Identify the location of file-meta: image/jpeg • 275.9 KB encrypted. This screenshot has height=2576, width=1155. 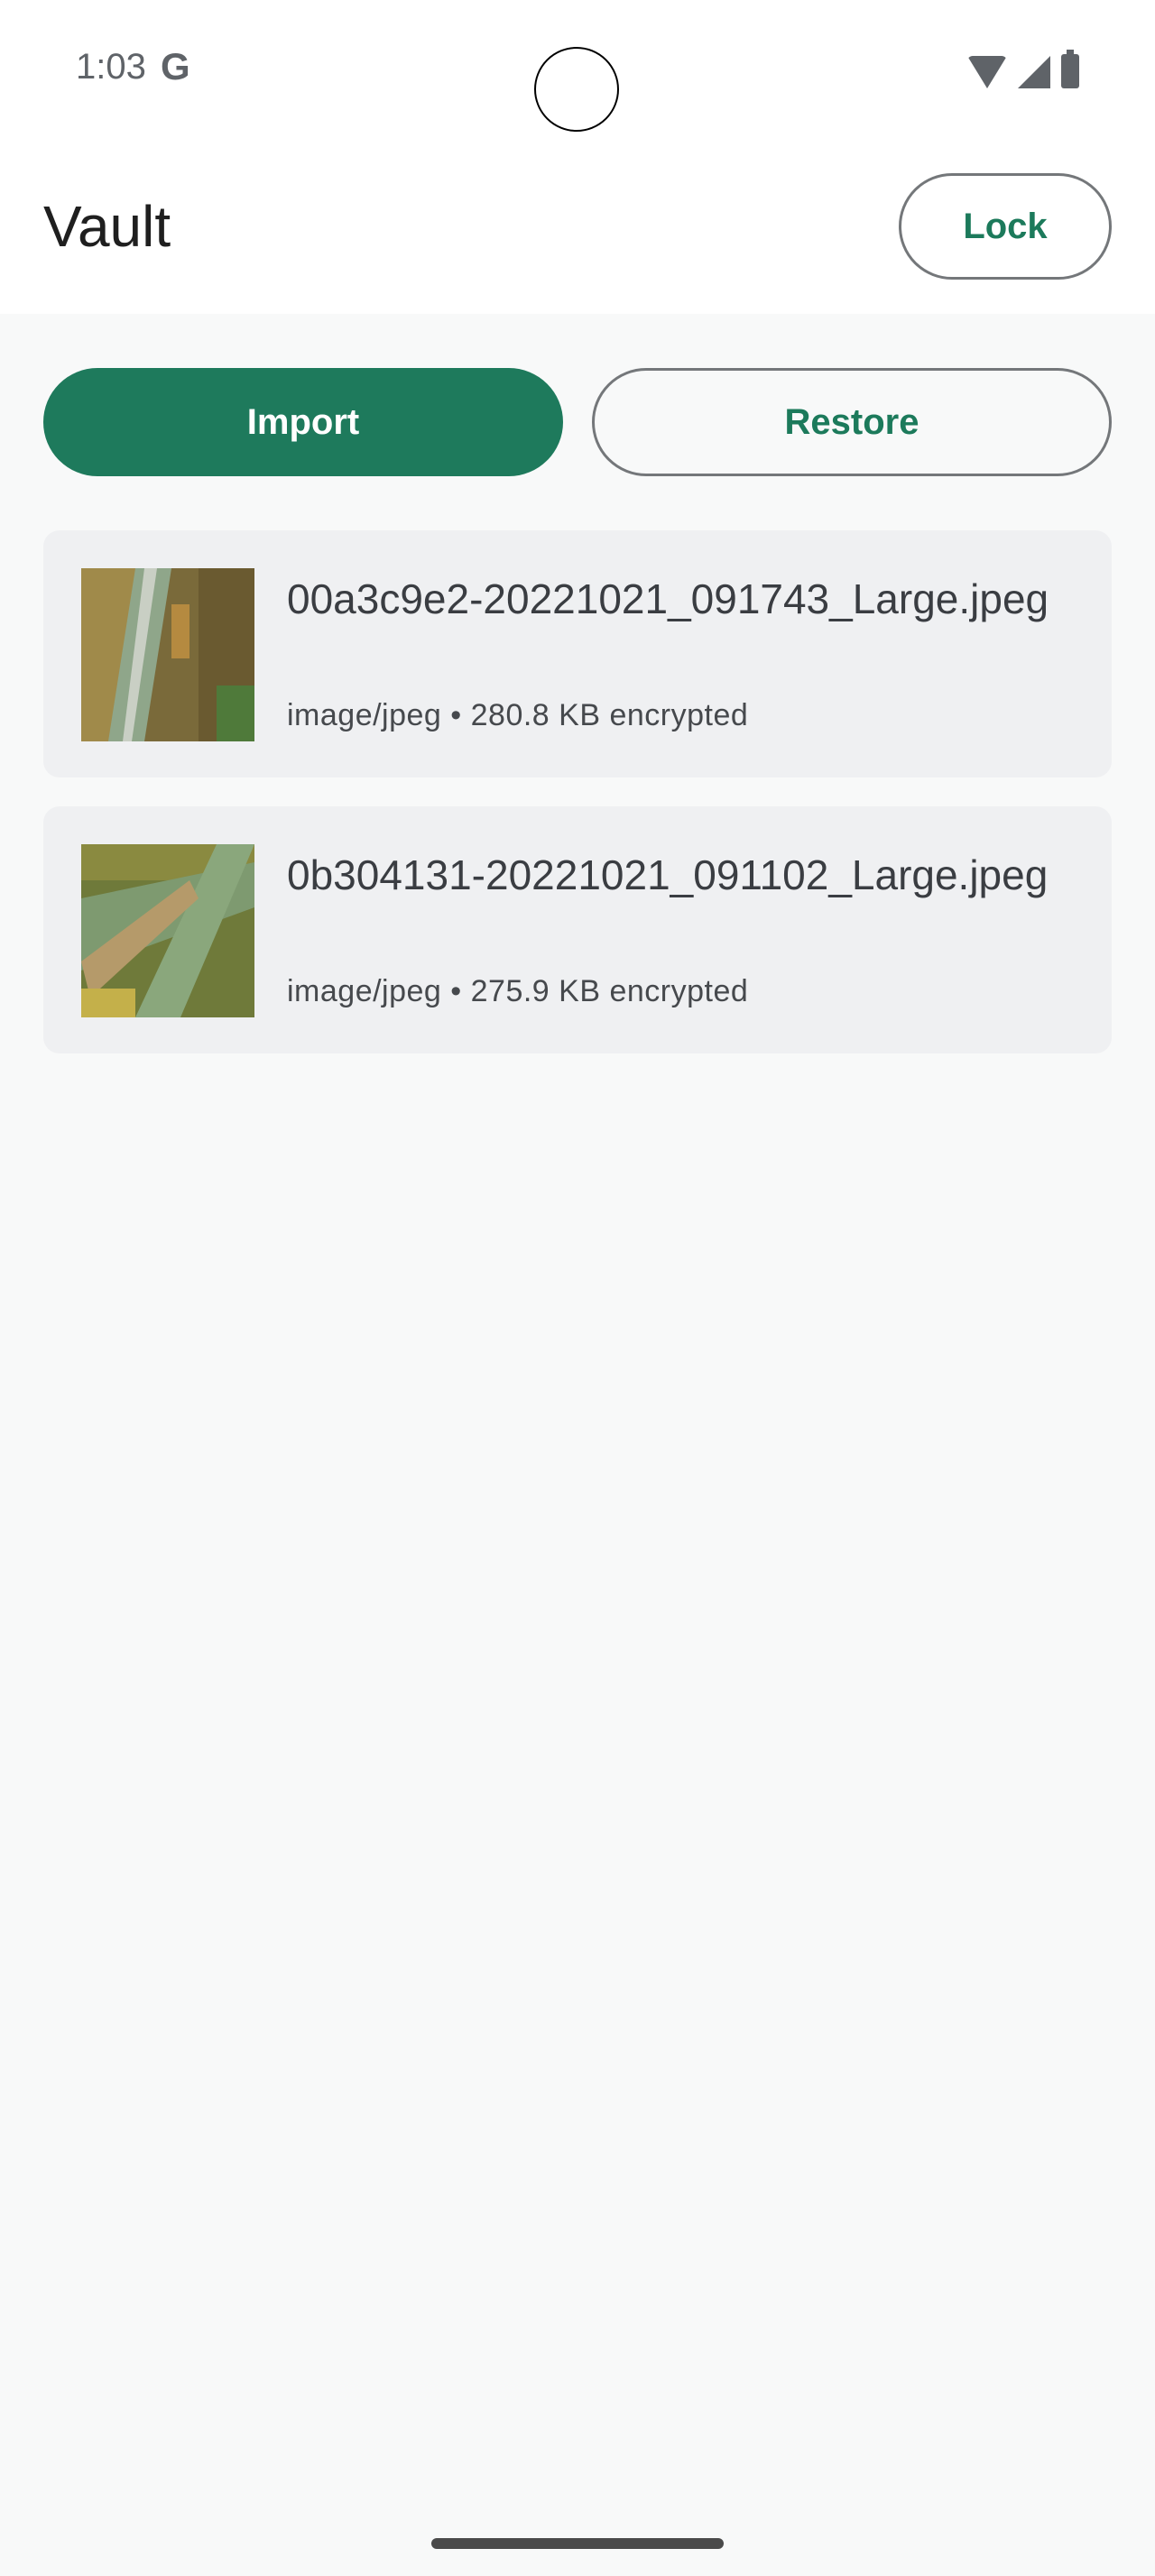
(518, 991).